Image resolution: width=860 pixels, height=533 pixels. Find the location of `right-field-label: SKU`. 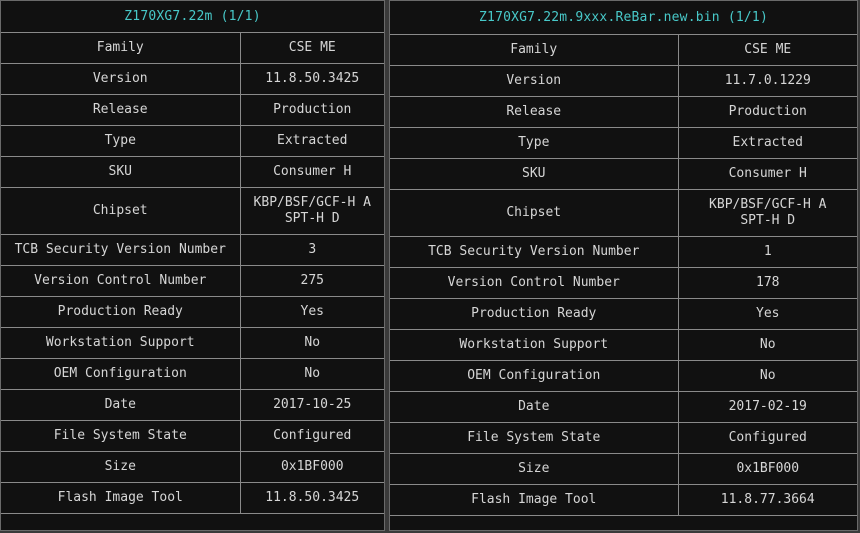

right-field-label: SKU is located at coordinates (534, 174).